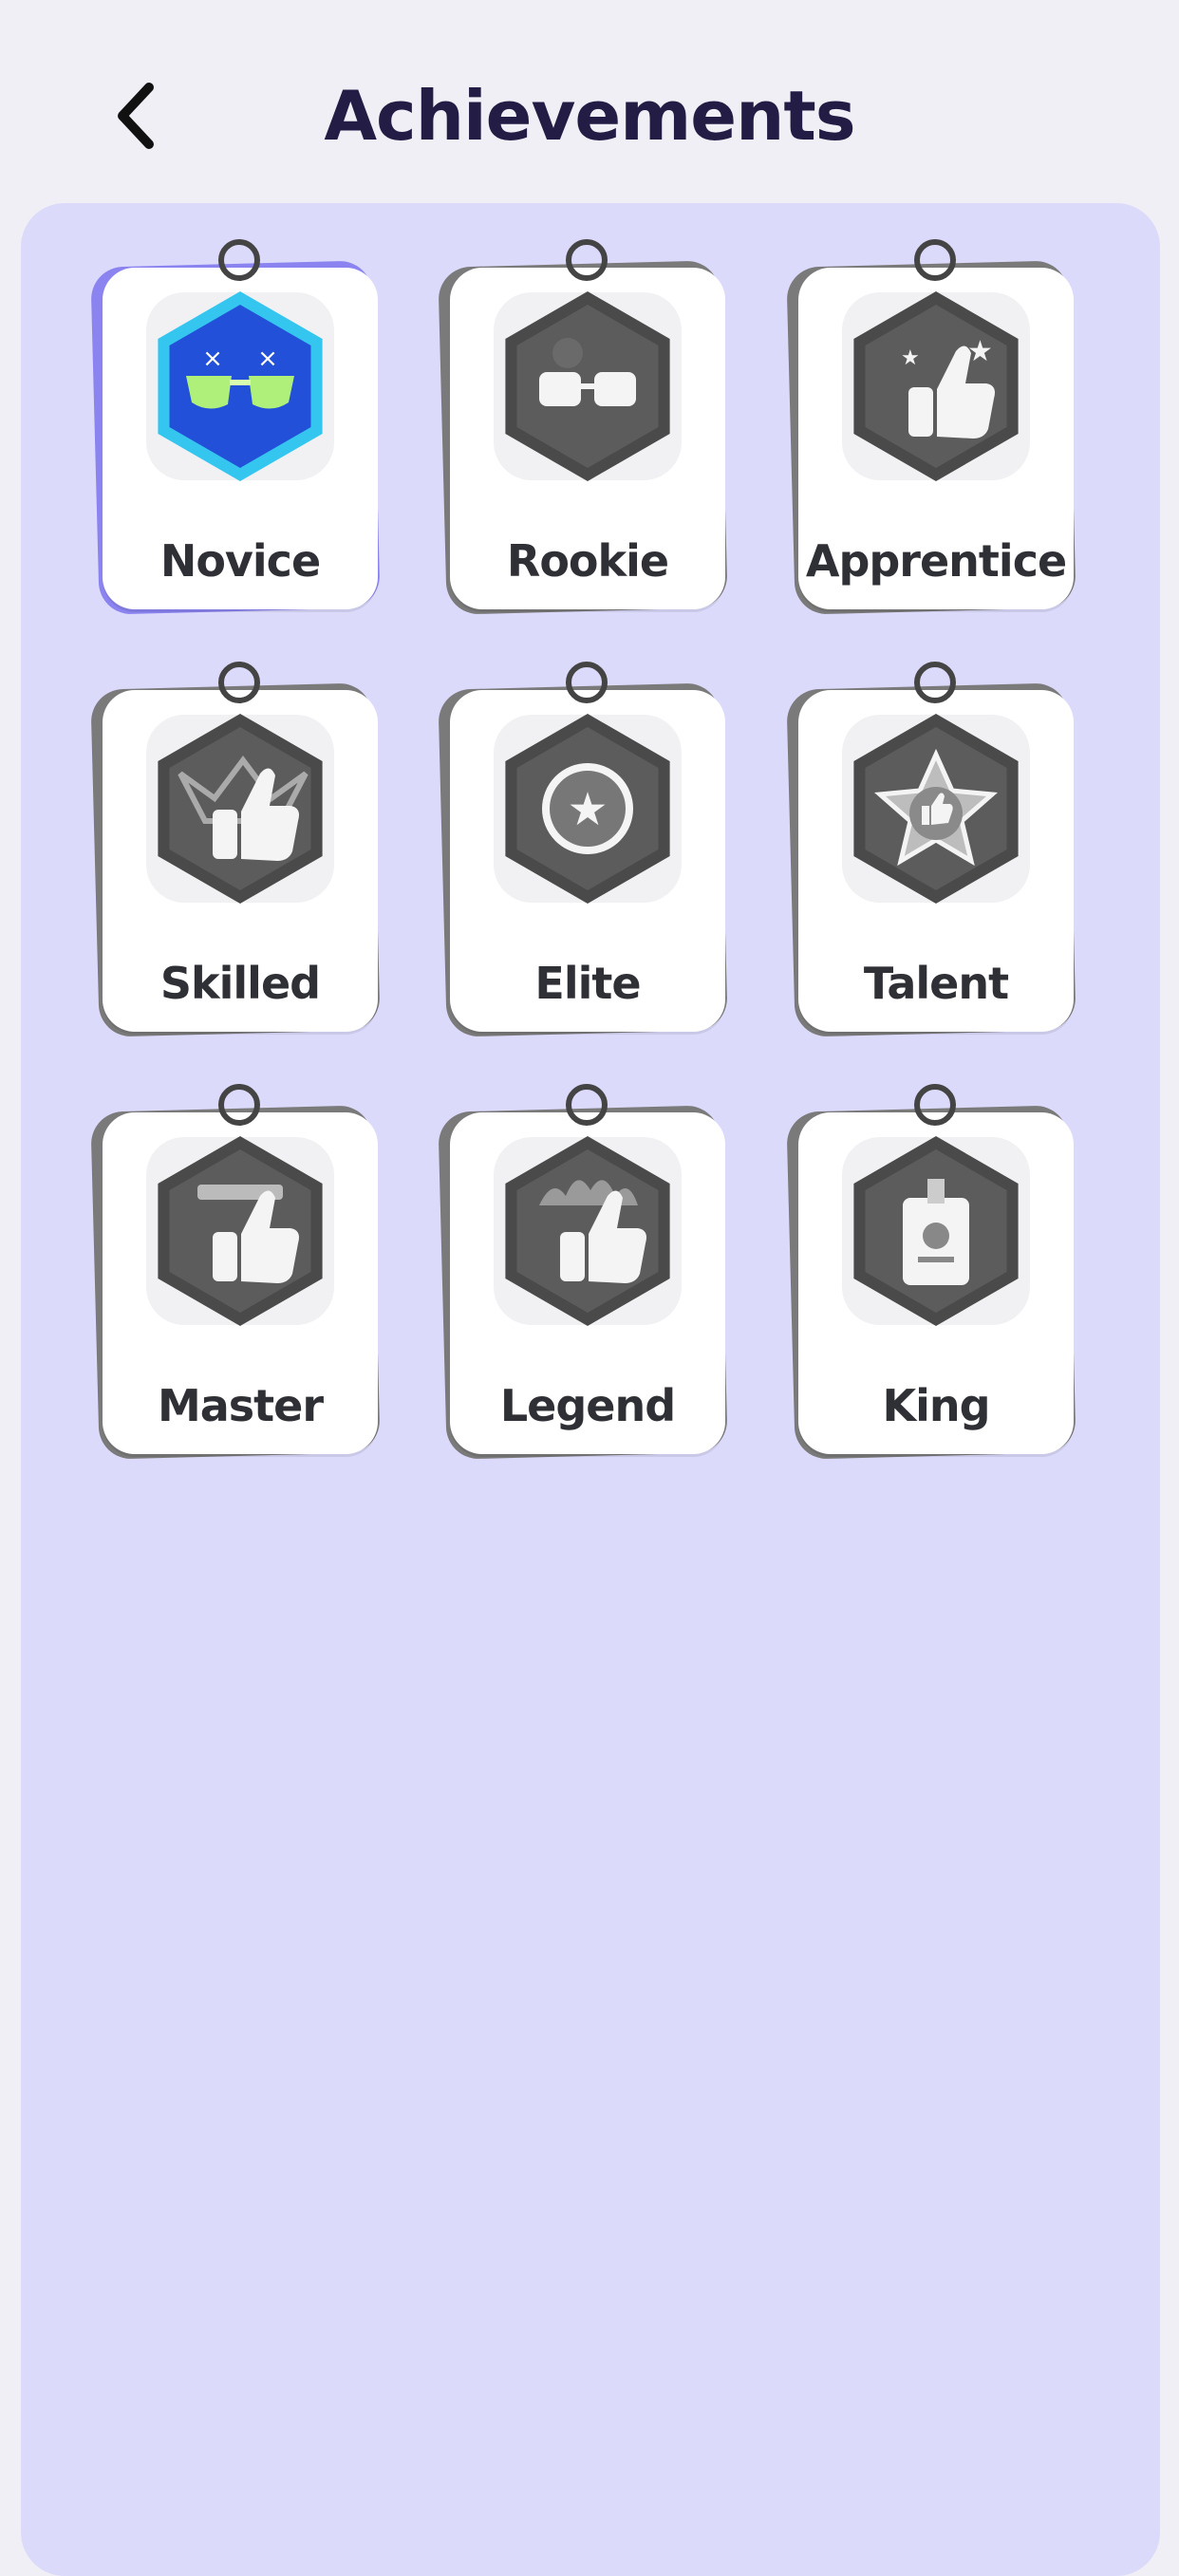  I want to click on id-badge-icon, so click(936, 1231).